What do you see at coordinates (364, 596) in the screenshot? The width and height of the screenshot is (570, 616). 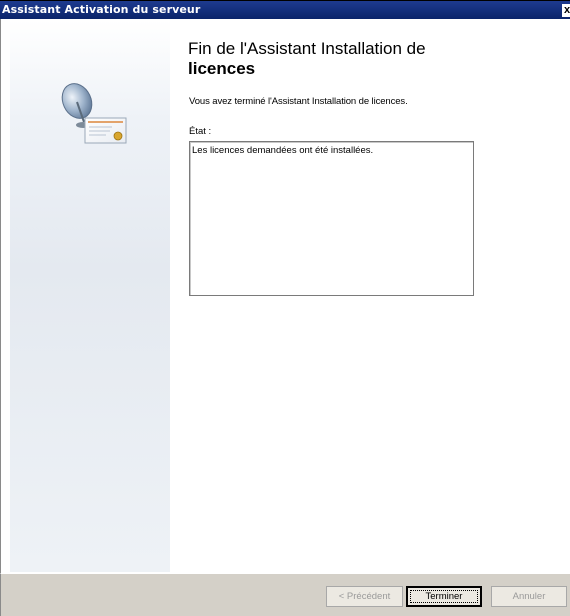 I see `previous-button: < Précédent` at bounding box center [364, 596].